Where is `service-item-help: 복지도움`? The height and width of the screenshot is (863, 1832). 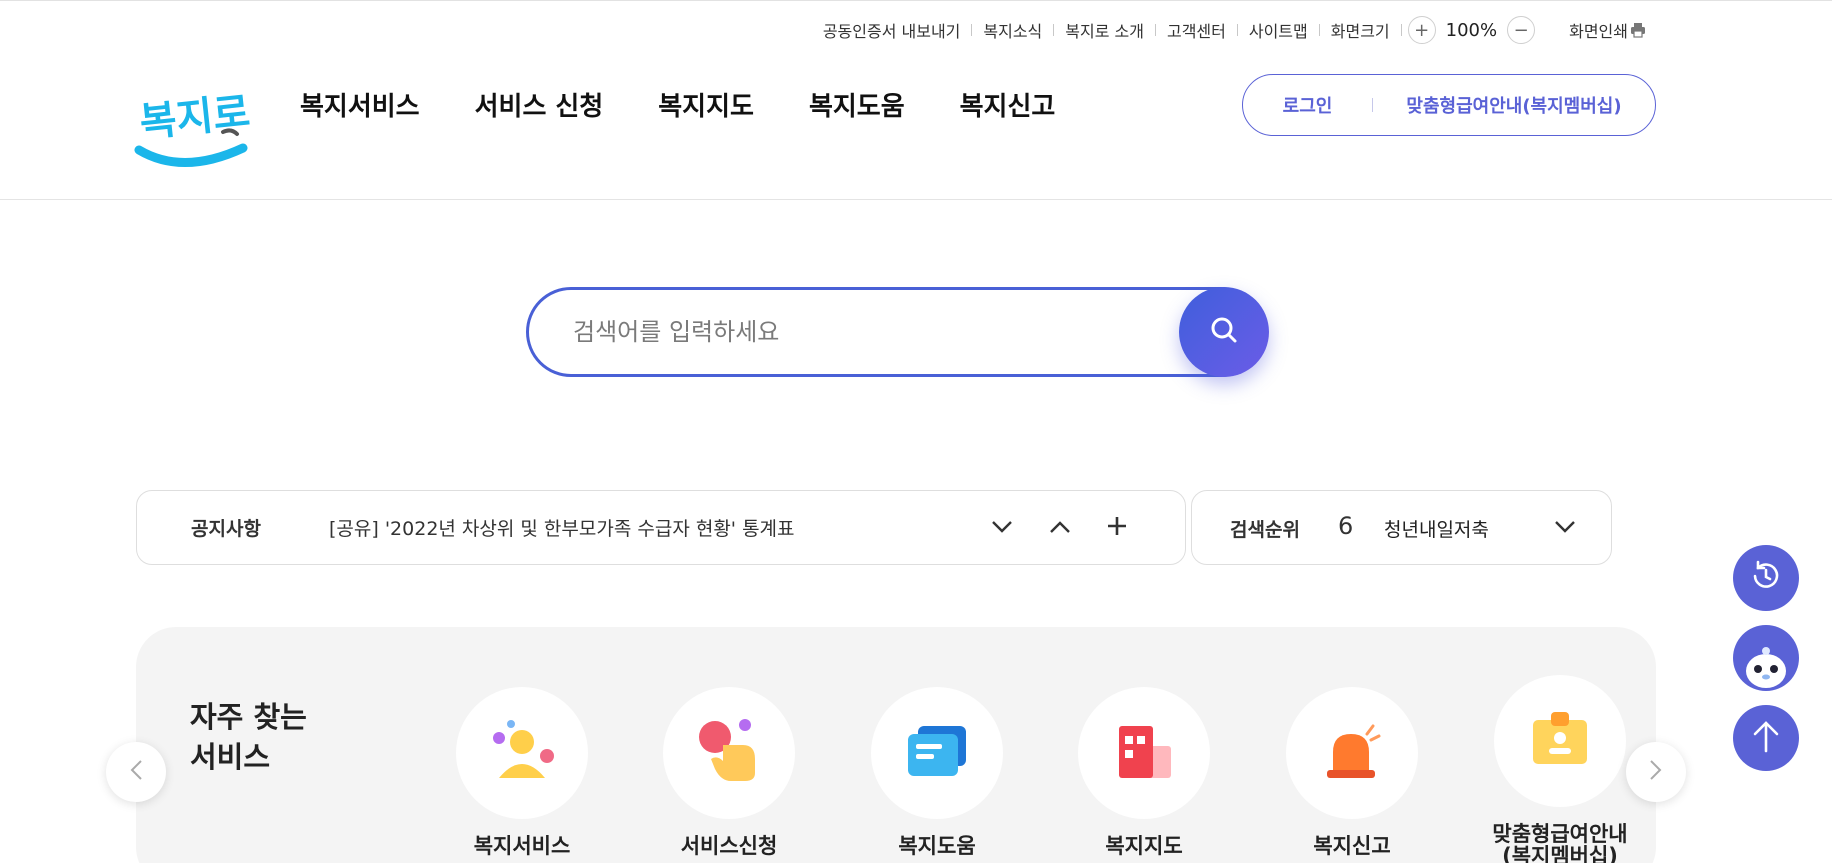 service-item-help: 복지도움 is located at coordinates (937, 772).